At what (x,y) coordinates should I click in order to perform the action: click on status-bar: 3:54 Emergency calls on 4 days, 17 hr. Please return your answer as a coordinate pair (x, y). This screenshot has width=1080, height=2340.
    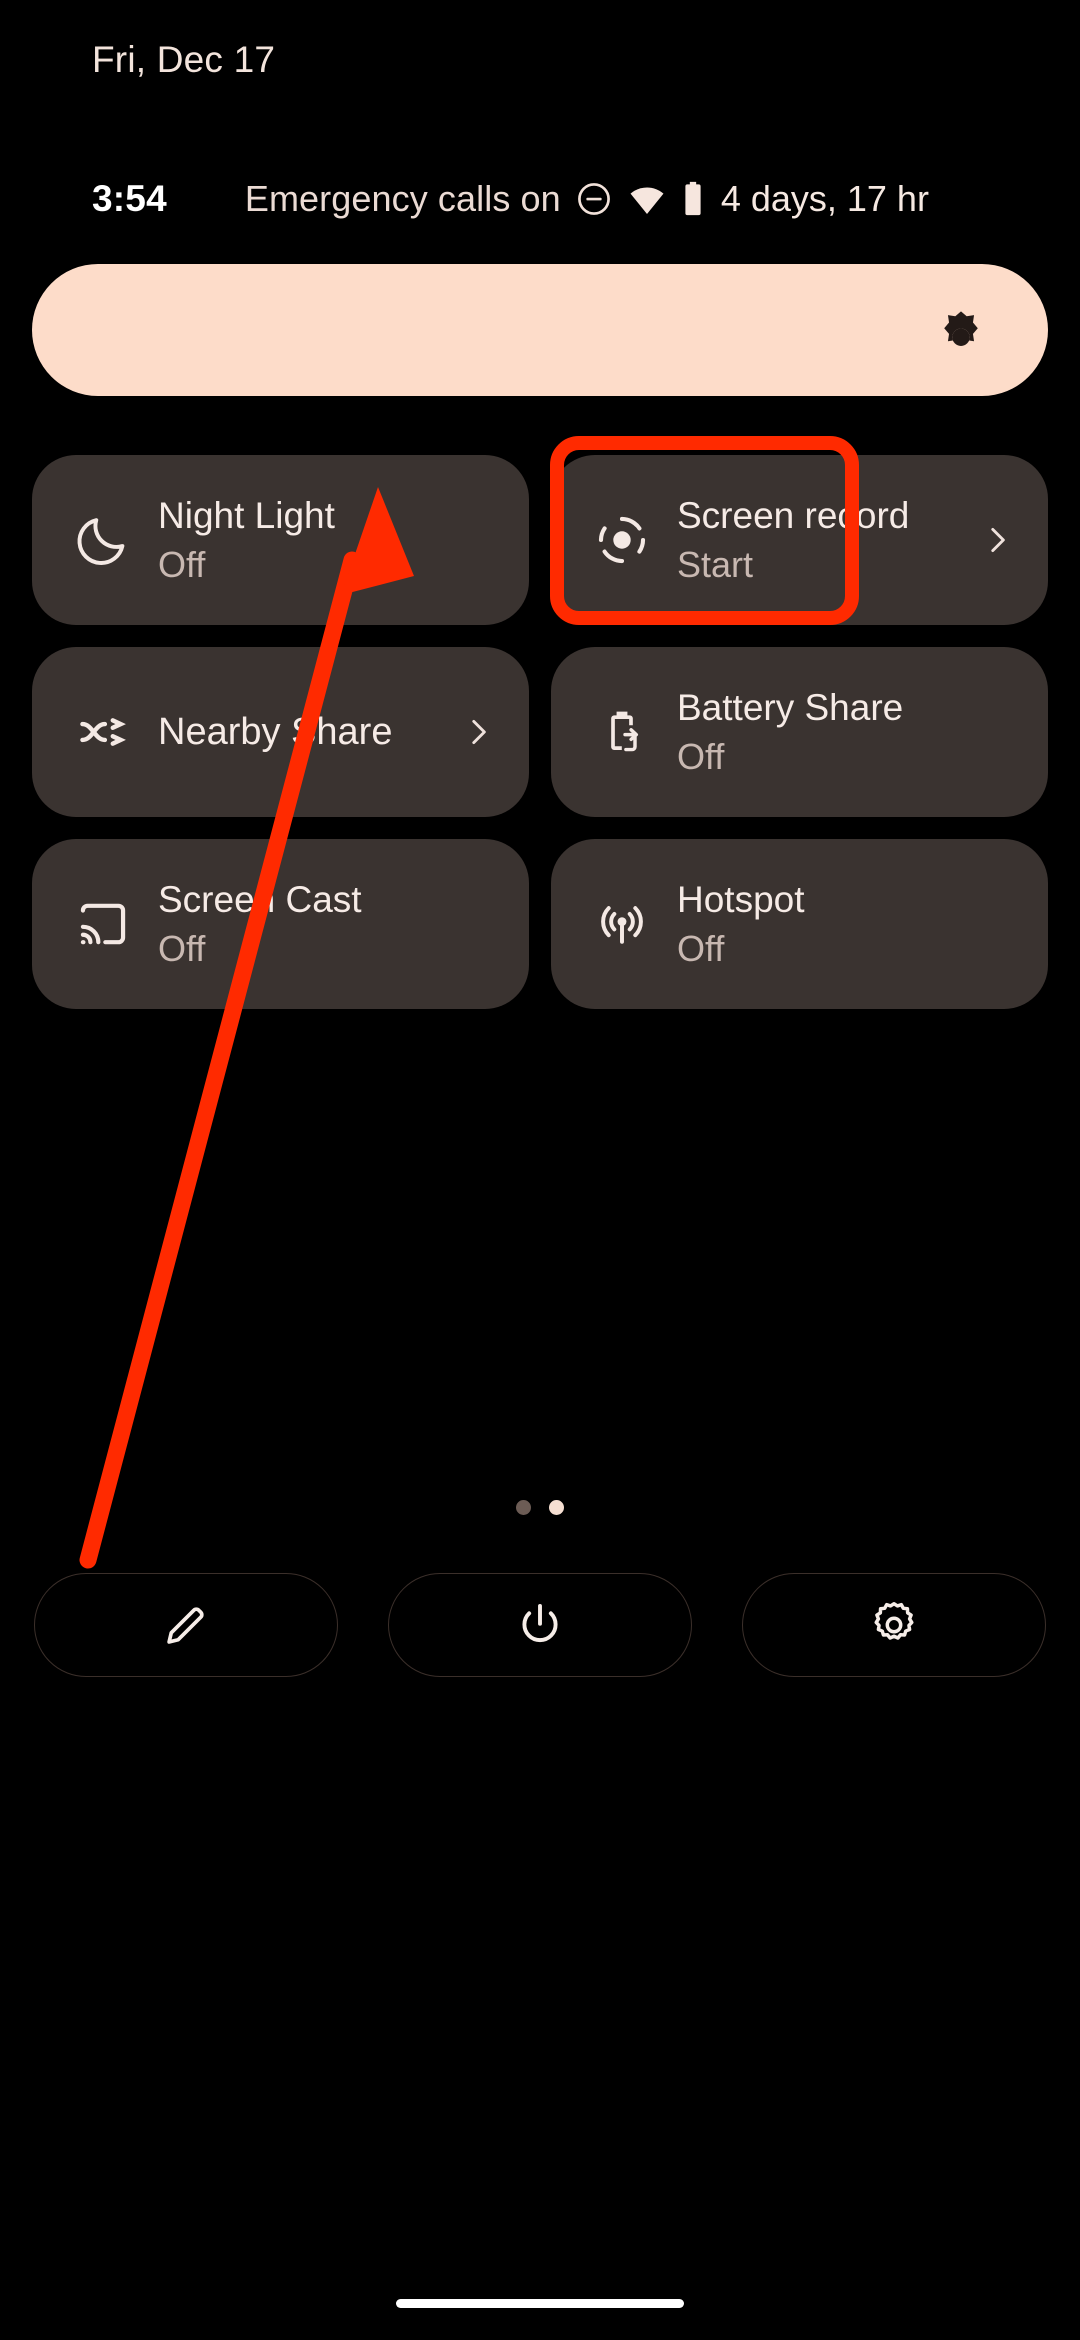
    Looking at the image, I should click on (540, 199).